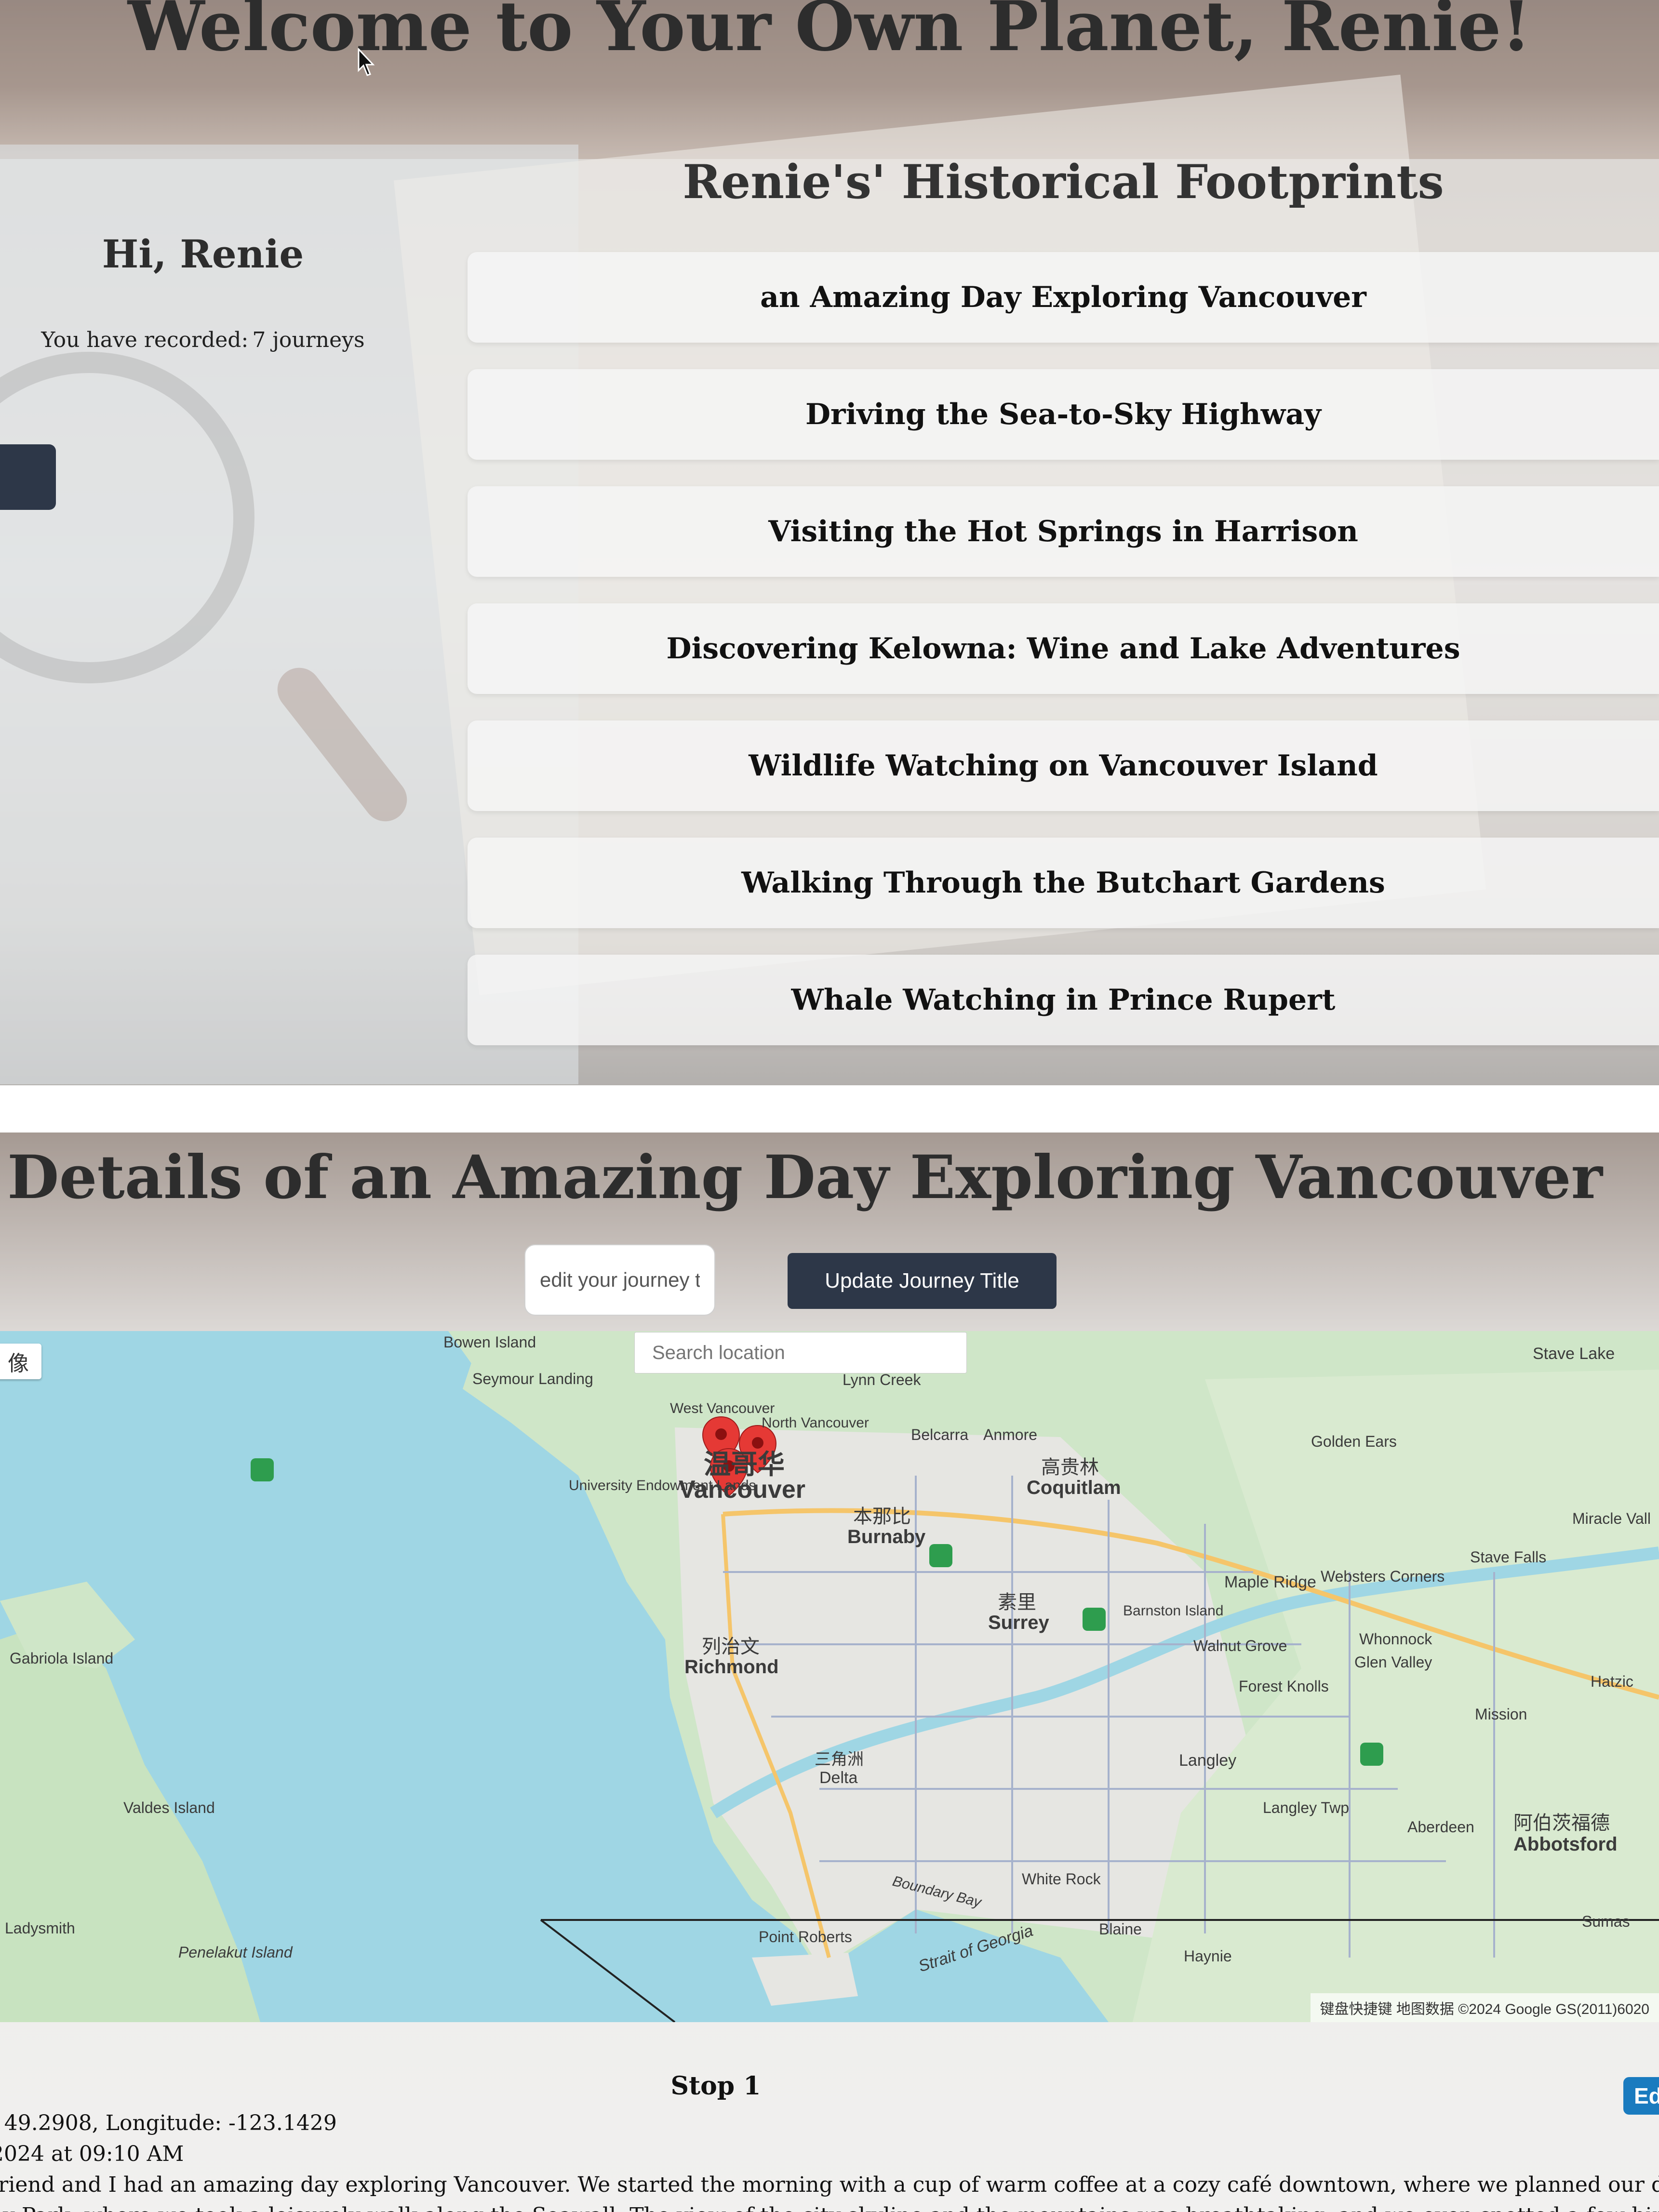 The width and height of the screenshot is (1659, 2212). I want to click on map-label: Walnut Grove, so click(1240, 1645).